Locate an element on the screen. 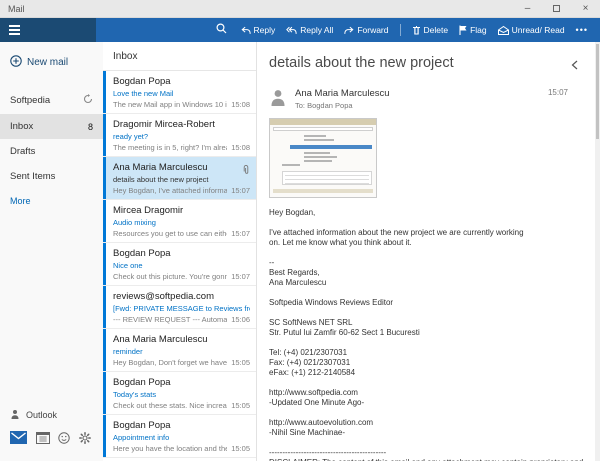 This screenshot has height=461, width=600. account-outlook: Outlook is located at coordinates (51, 416).